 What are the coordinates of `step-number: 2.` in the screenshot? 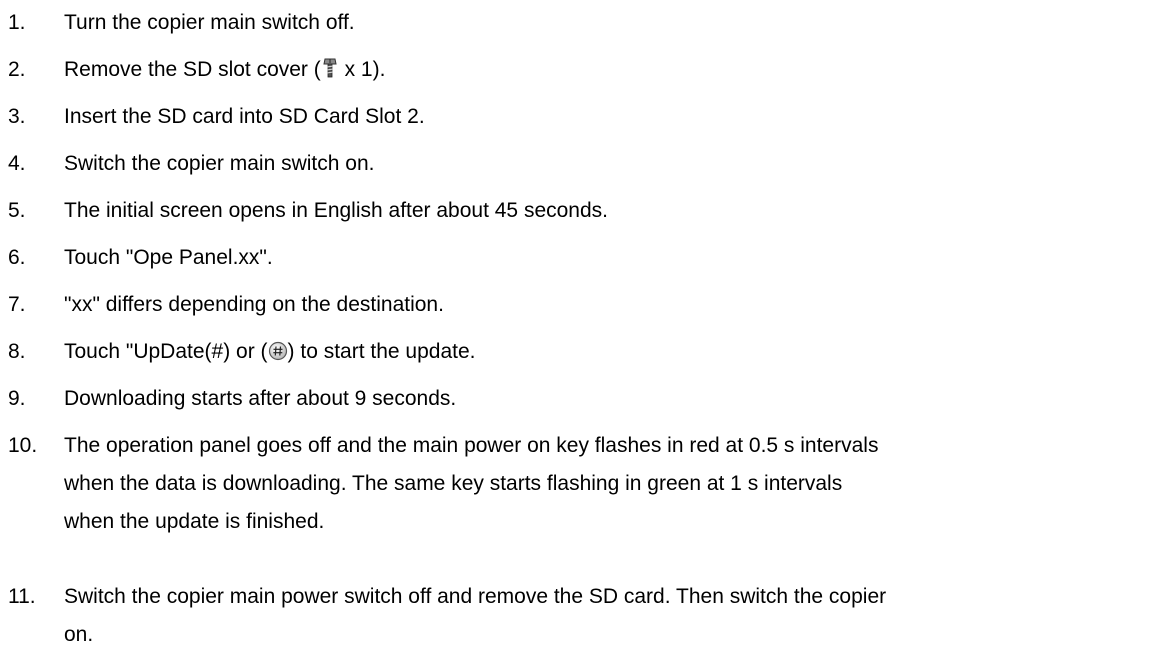 It's located at (17, 69).